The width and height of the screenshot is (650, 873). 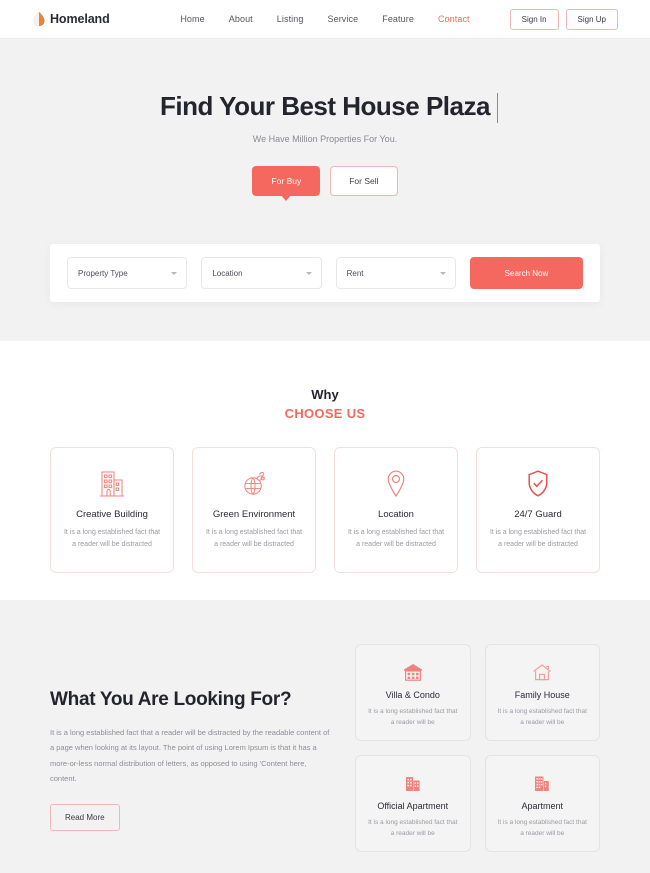 I want to click on property-type-value: Property Type, so click(x=103, y=273).